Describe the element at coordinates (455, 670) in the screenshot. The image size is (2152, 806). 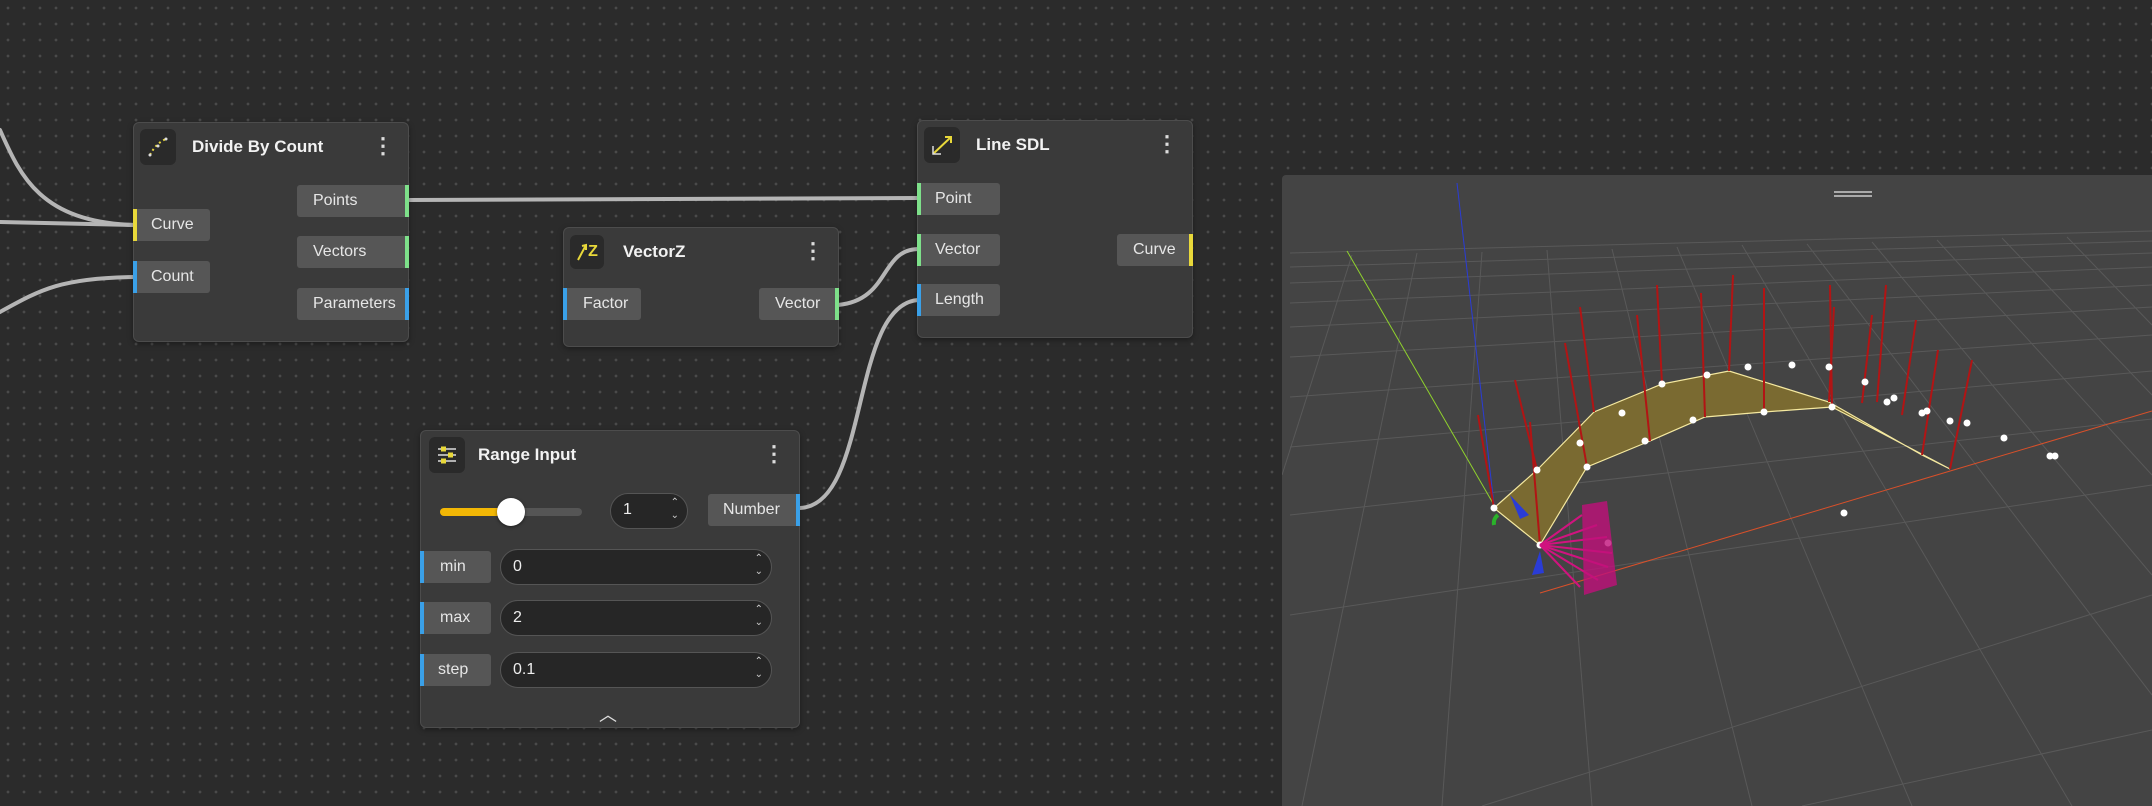
I see `input-port-step: step` at that location.